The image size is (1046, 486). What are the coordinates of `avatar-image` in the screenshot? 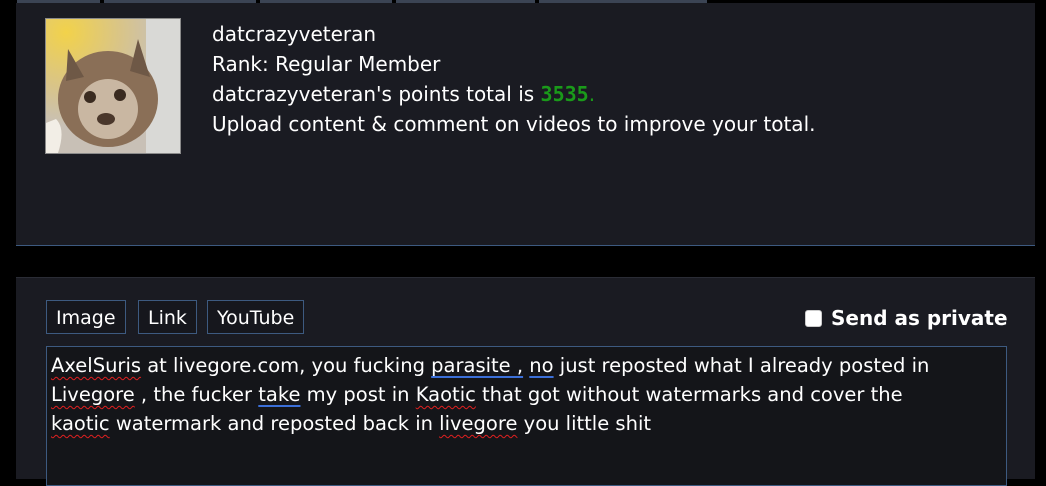 It's located at (113, 86).